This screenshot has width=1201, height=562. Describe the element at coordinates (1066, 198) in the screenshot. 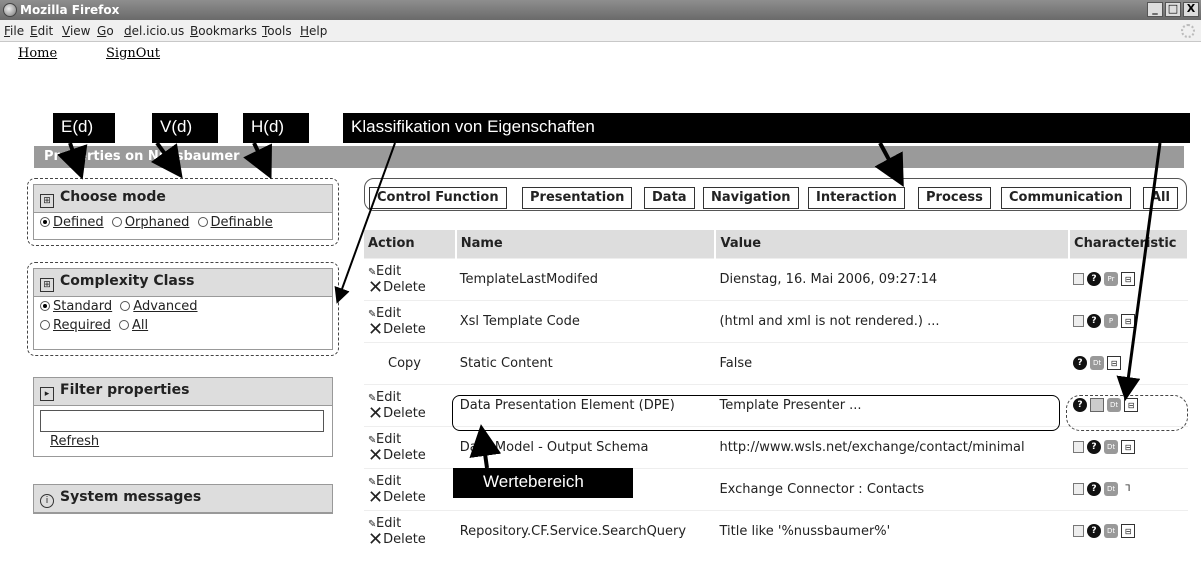

I see `tab-communication: Communication` at that location.